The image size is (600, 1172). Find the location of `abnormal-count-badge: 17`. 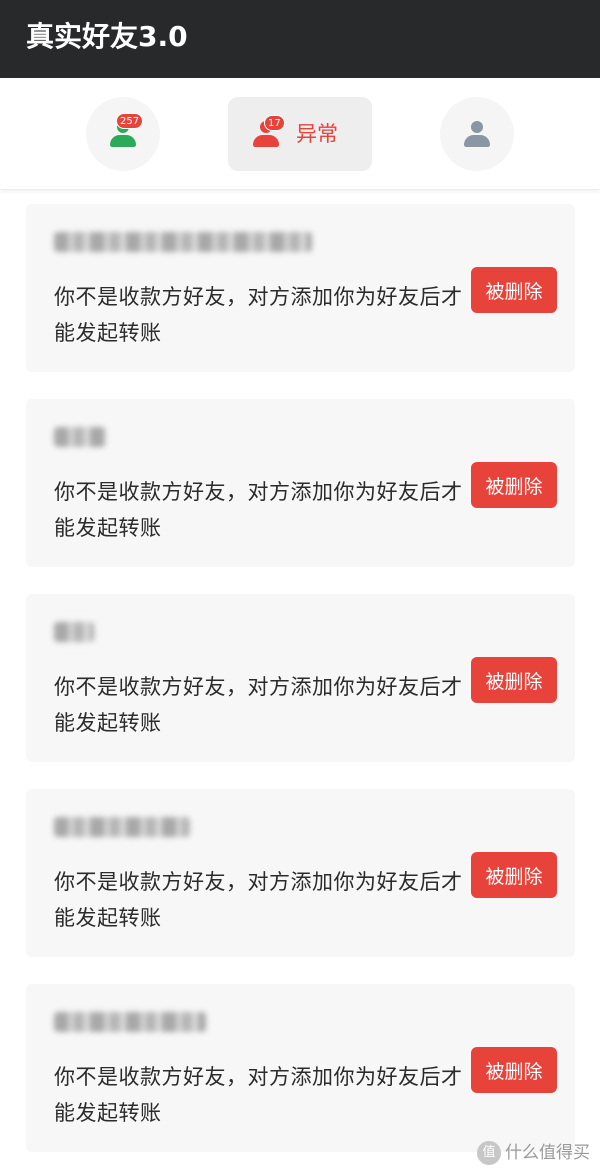

abnormal-count-badge: 17 is located at coordinates (274, 123).